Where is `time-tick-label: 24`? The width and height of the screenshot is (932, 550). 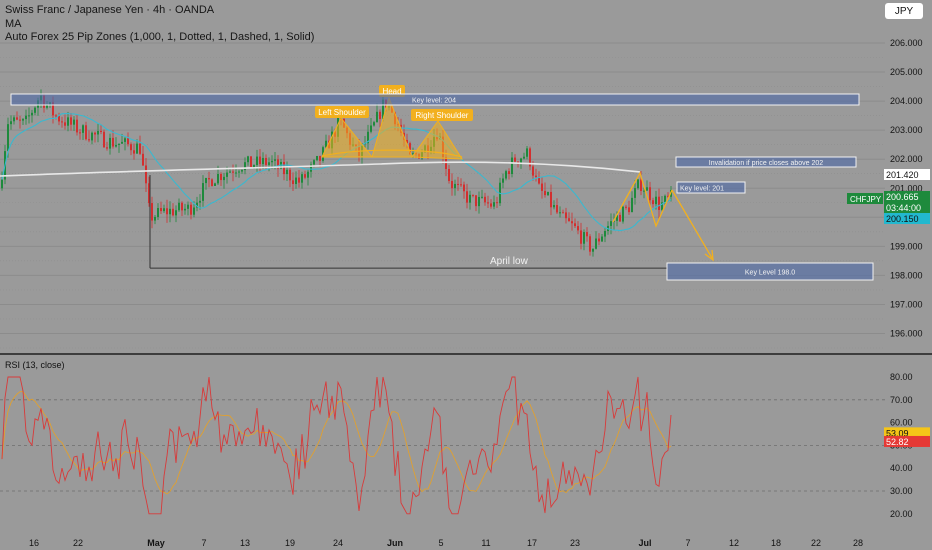
time-tick-label: 24 is located at coordinates (338, 543).